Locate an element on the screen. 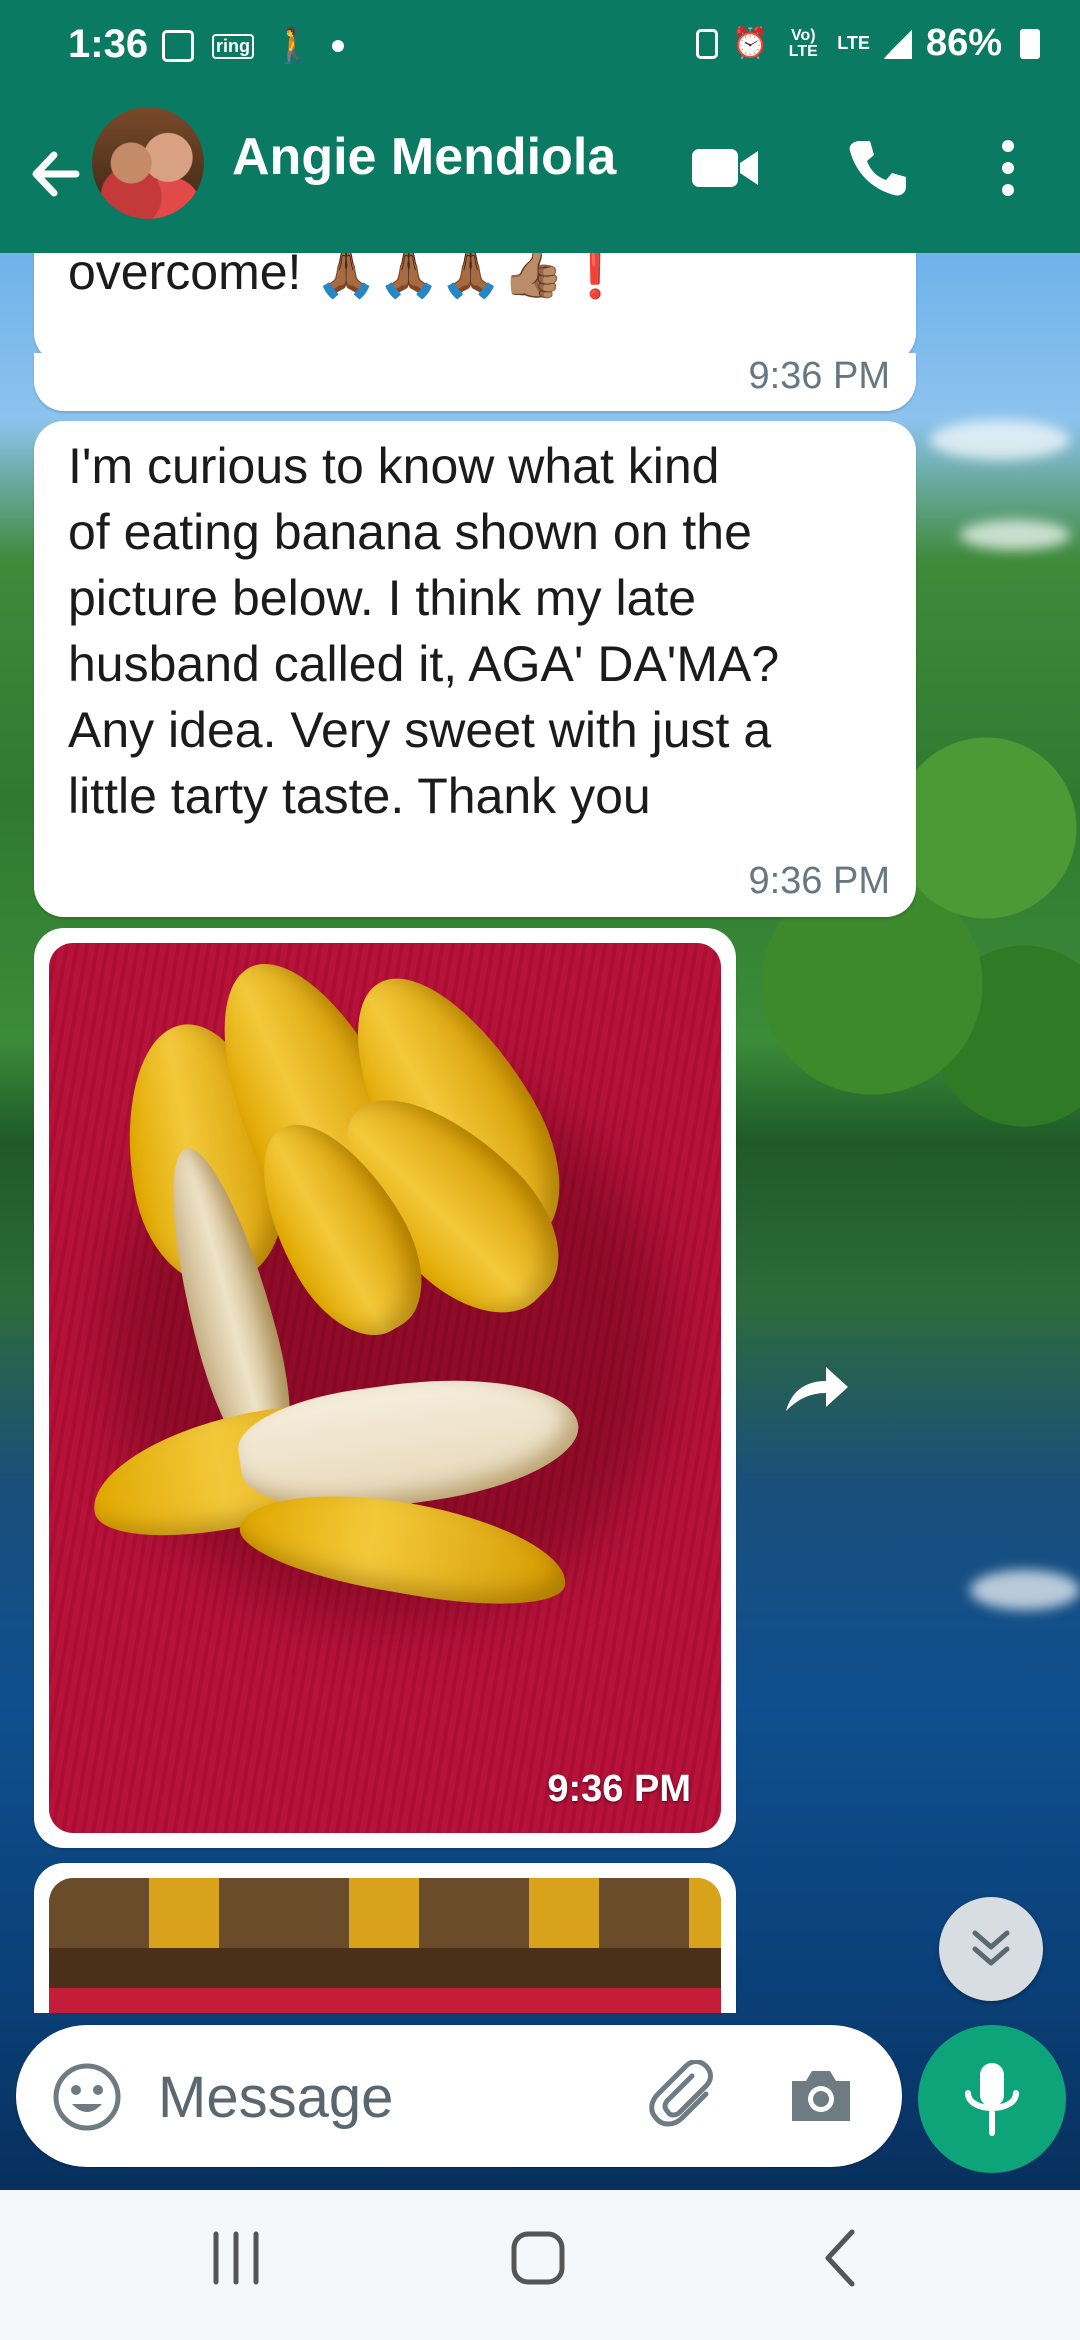 The width and height of the screenshot is (1080, 2340). ring-icon: ring is located at coordinates (233, 46).